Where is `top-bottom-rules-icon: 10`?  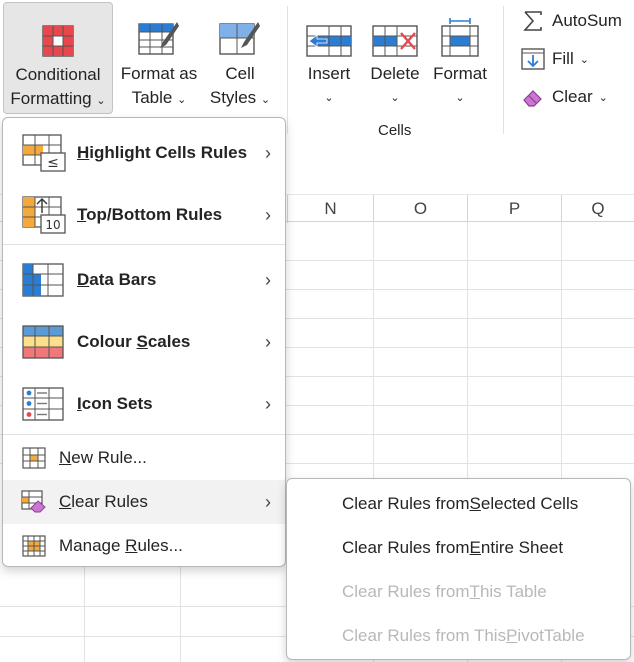
top-bottom-rules-icon: 10 is located at coordinates (44, 215).